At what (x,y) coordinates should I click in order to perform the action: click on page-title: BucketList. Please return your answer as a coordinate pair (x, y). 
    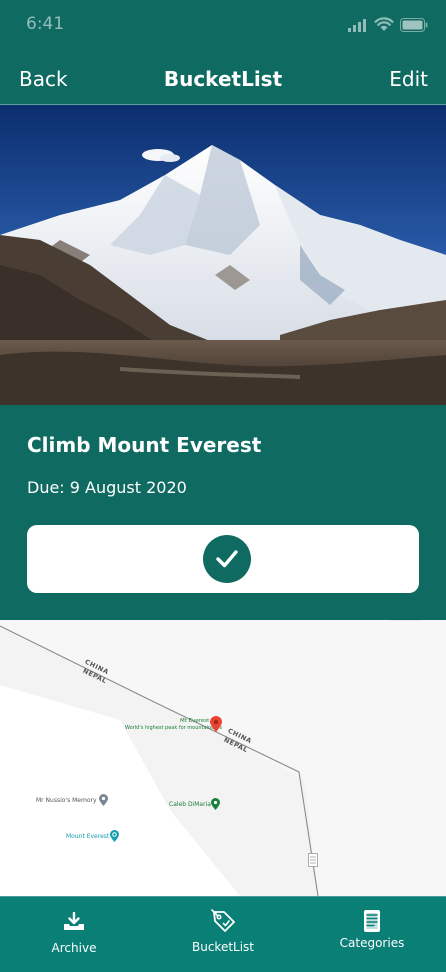
    Looking at the image, I should click on (223, 79).